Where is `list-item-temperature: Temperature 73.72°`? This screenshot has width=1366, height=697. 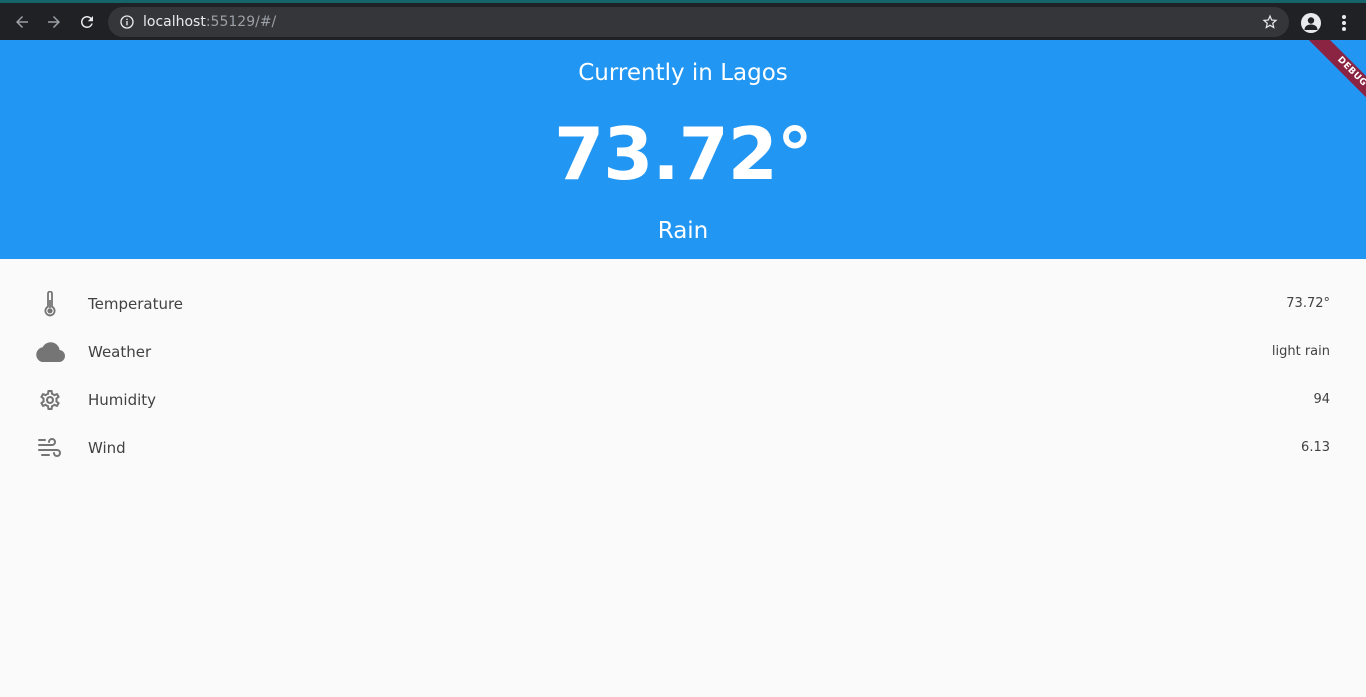 list-item-temperature: Temperature 73.72° is located at coordinates (683, 304).